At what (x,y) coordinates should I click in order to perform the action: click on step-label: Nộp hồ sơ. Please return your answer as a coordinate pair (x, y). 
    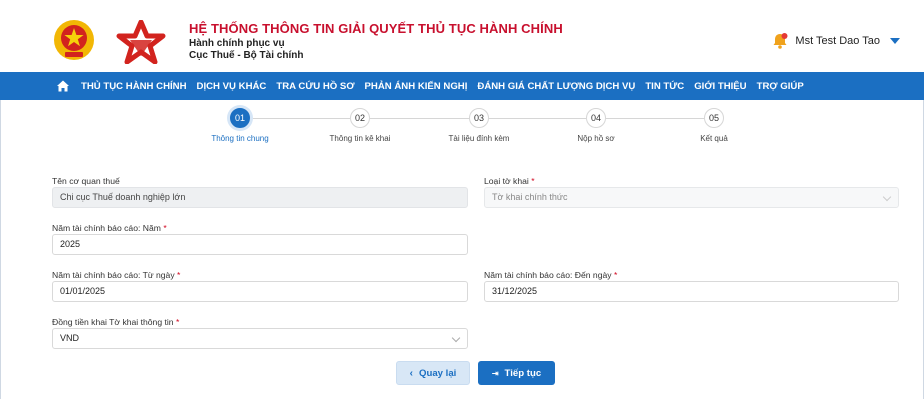
    Looking at the image, I should click on (596, 138).